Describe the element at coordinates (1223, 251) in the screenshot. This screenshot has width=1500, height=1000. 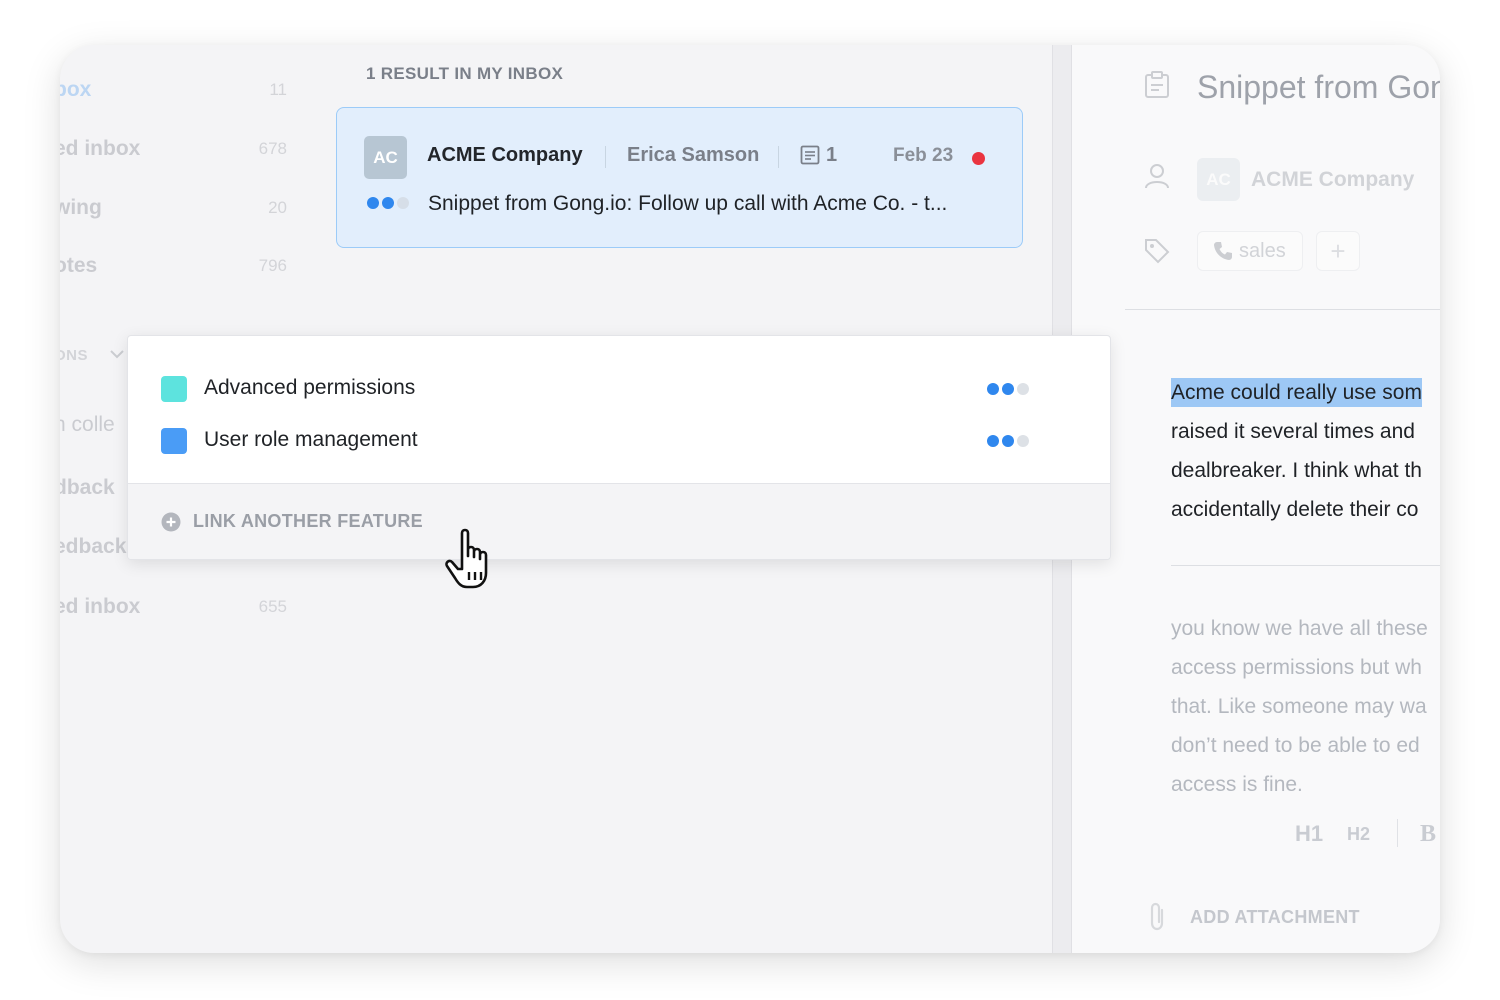
I see `phone-icon` at that location.